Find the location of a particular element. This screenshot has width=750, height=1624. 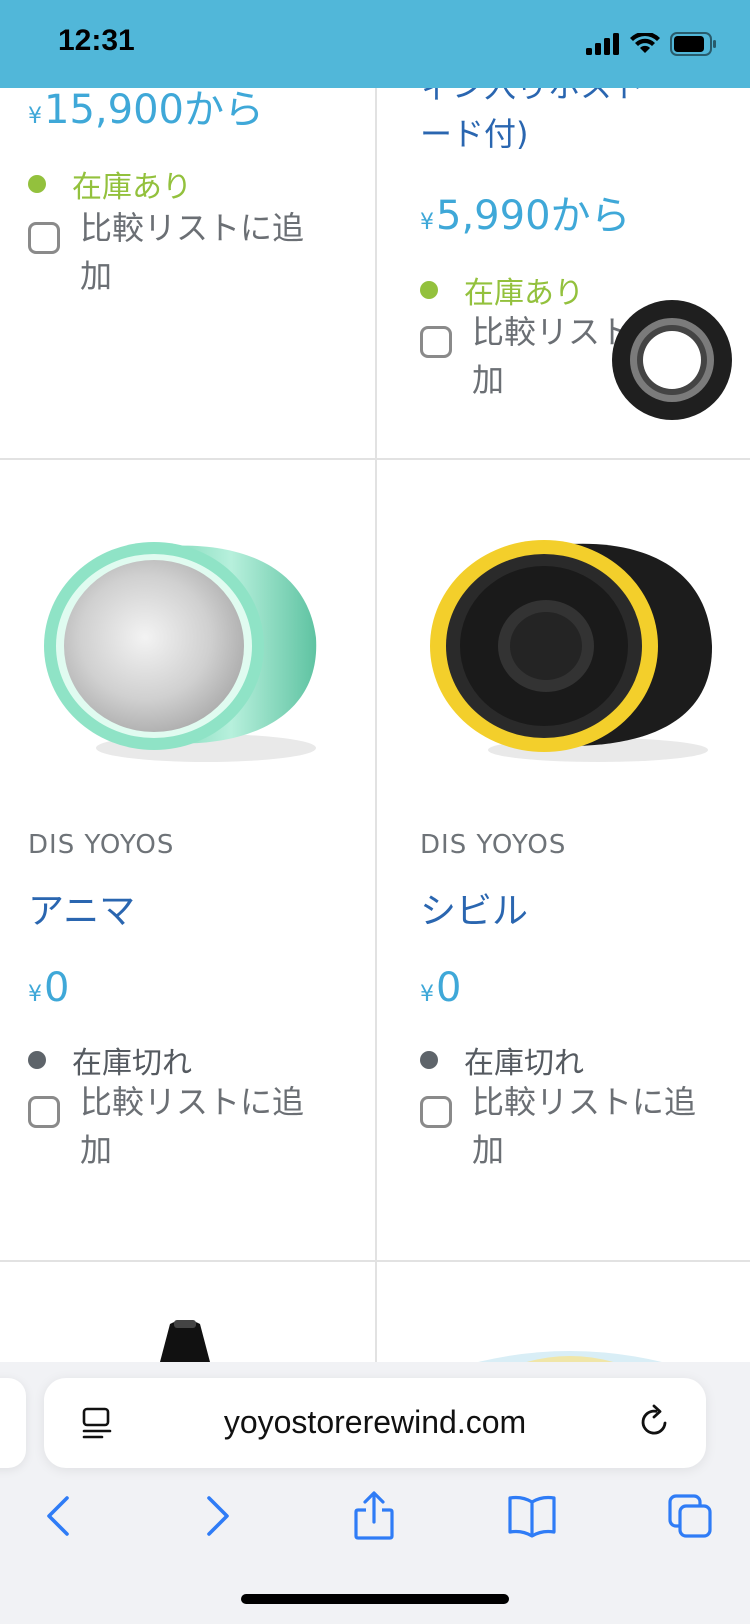

browser-toolbar is located at coordinates (375, 1514).